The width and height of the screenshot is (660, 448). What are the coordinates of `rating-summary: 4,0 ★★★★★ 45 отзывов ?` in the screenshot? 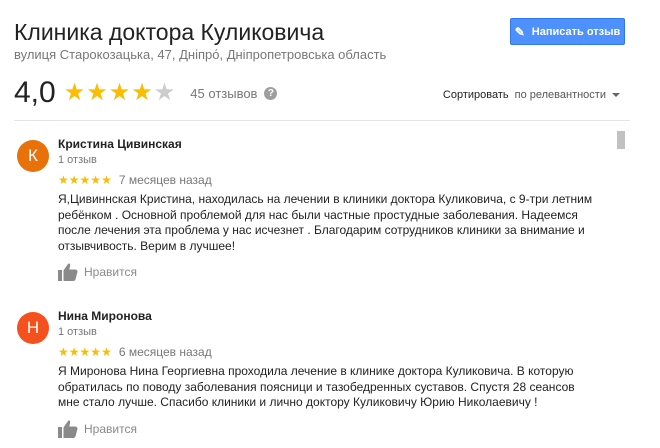 It's located at (146, 93).